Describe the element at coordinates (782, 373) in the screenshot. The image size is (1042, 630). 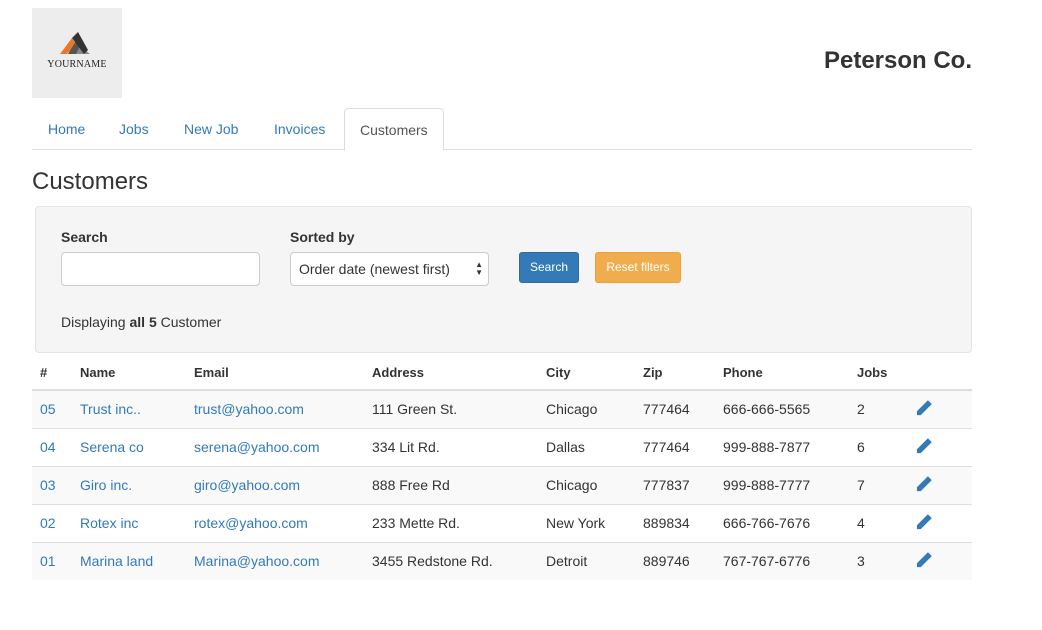
I see `column-header: Phone` at that location.